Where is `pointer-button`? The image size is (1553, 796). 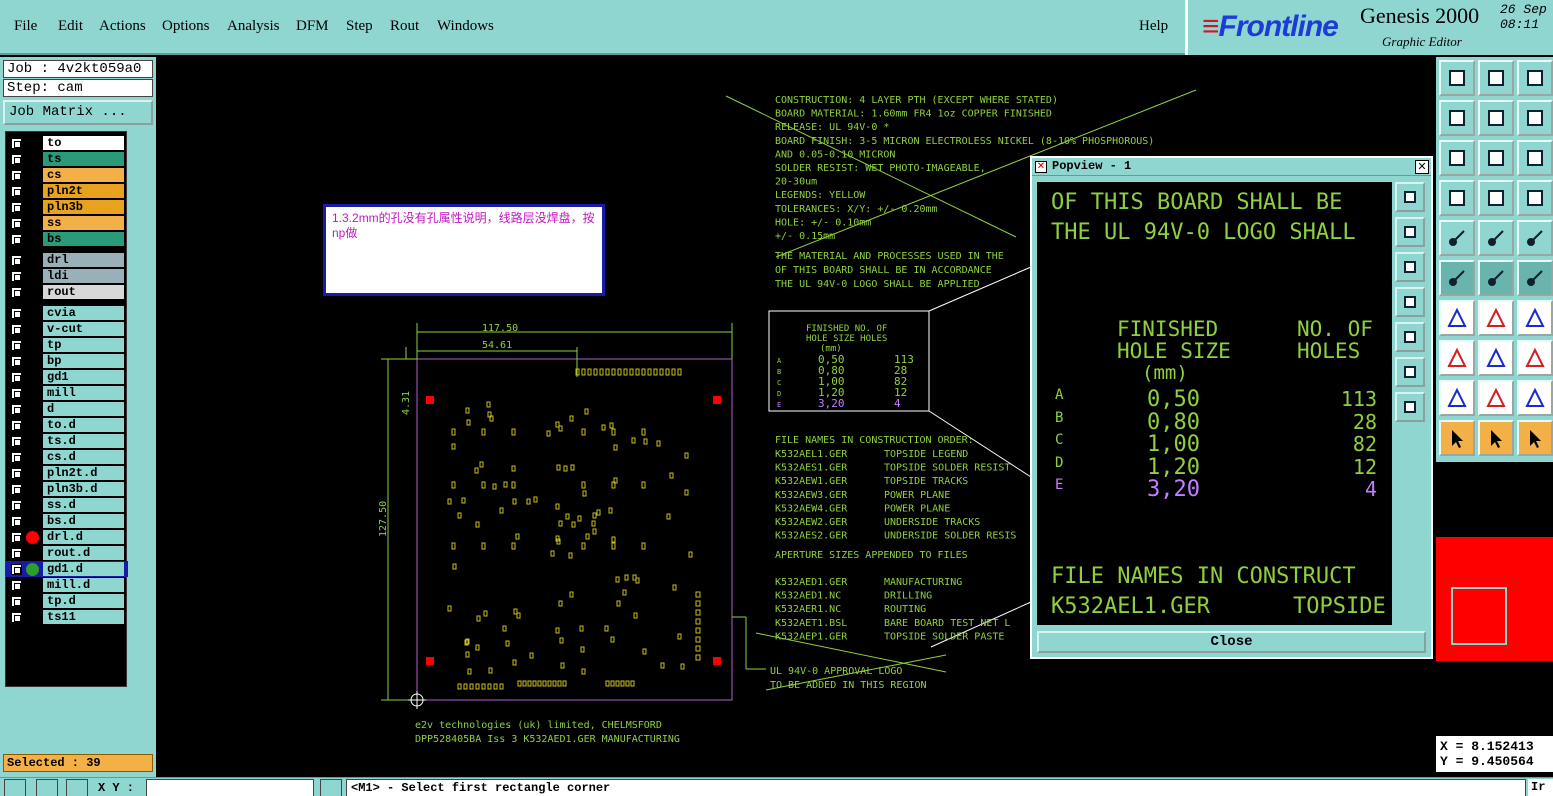 pointer-button is located at coordinates (1457, 438).